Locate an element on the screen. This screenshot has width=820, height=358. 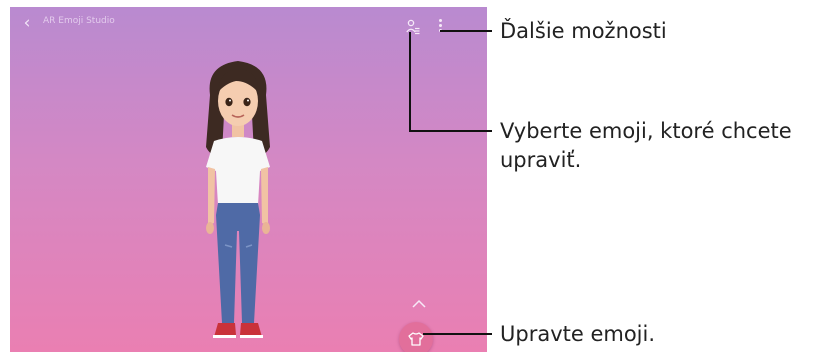
avatar-figure is located at coordinates (238, 200).